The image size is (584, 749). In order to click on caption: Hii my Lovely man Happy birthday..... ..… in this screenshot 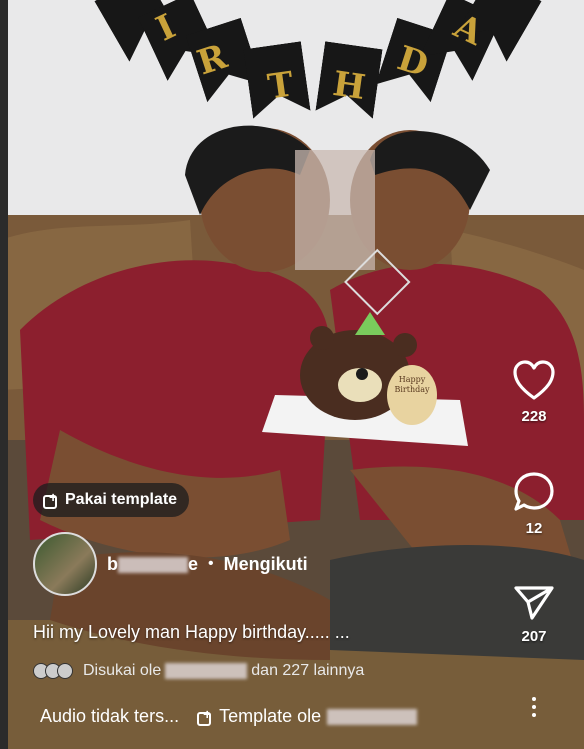, I will do `click(191, 632)`.